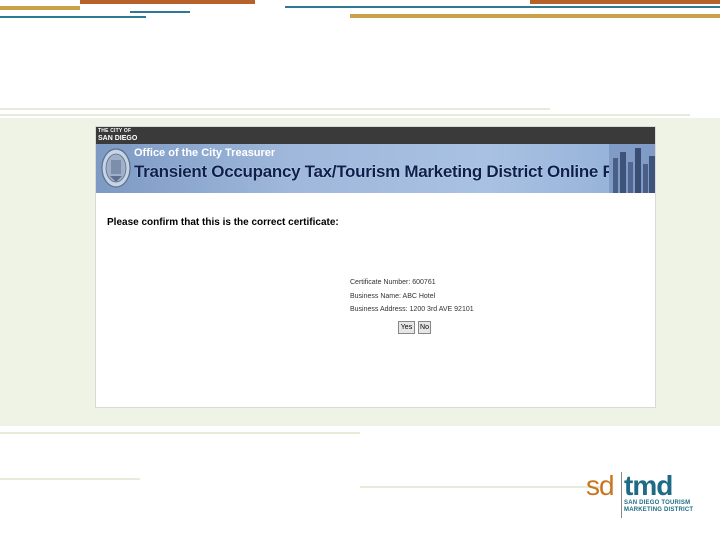 Image resolution: width=720 pixels, height=540 pixels. I want to click on city-logo-line2: SAN DIEGO, so click(118, 138).